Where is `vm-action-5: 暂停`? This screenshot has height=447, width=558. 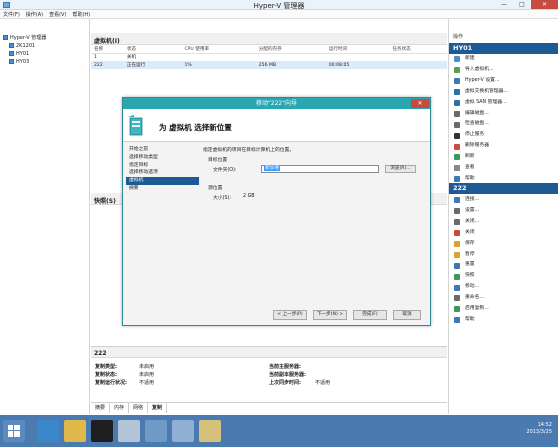
vm-action-5: 暂停 is located at coordinates (503, 255).